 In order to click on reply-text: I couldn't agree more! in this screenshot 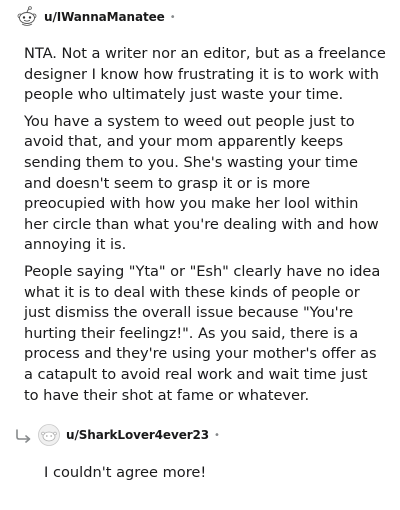, I will do `click(125, 472)`.